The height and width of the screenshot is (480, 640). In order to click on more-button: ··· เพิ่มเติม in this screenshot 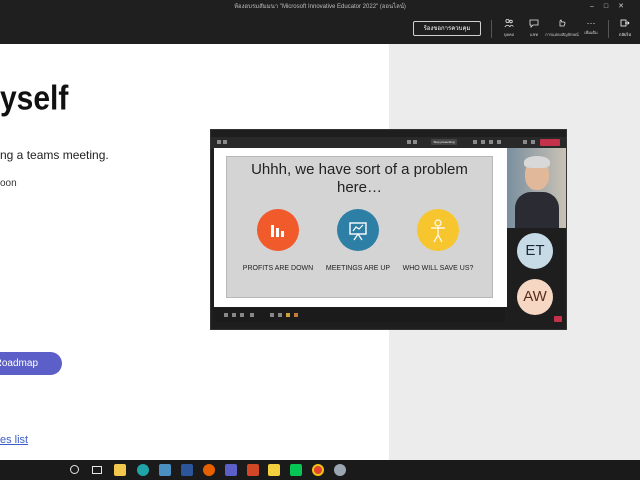, I will do `click(591, 30)`.